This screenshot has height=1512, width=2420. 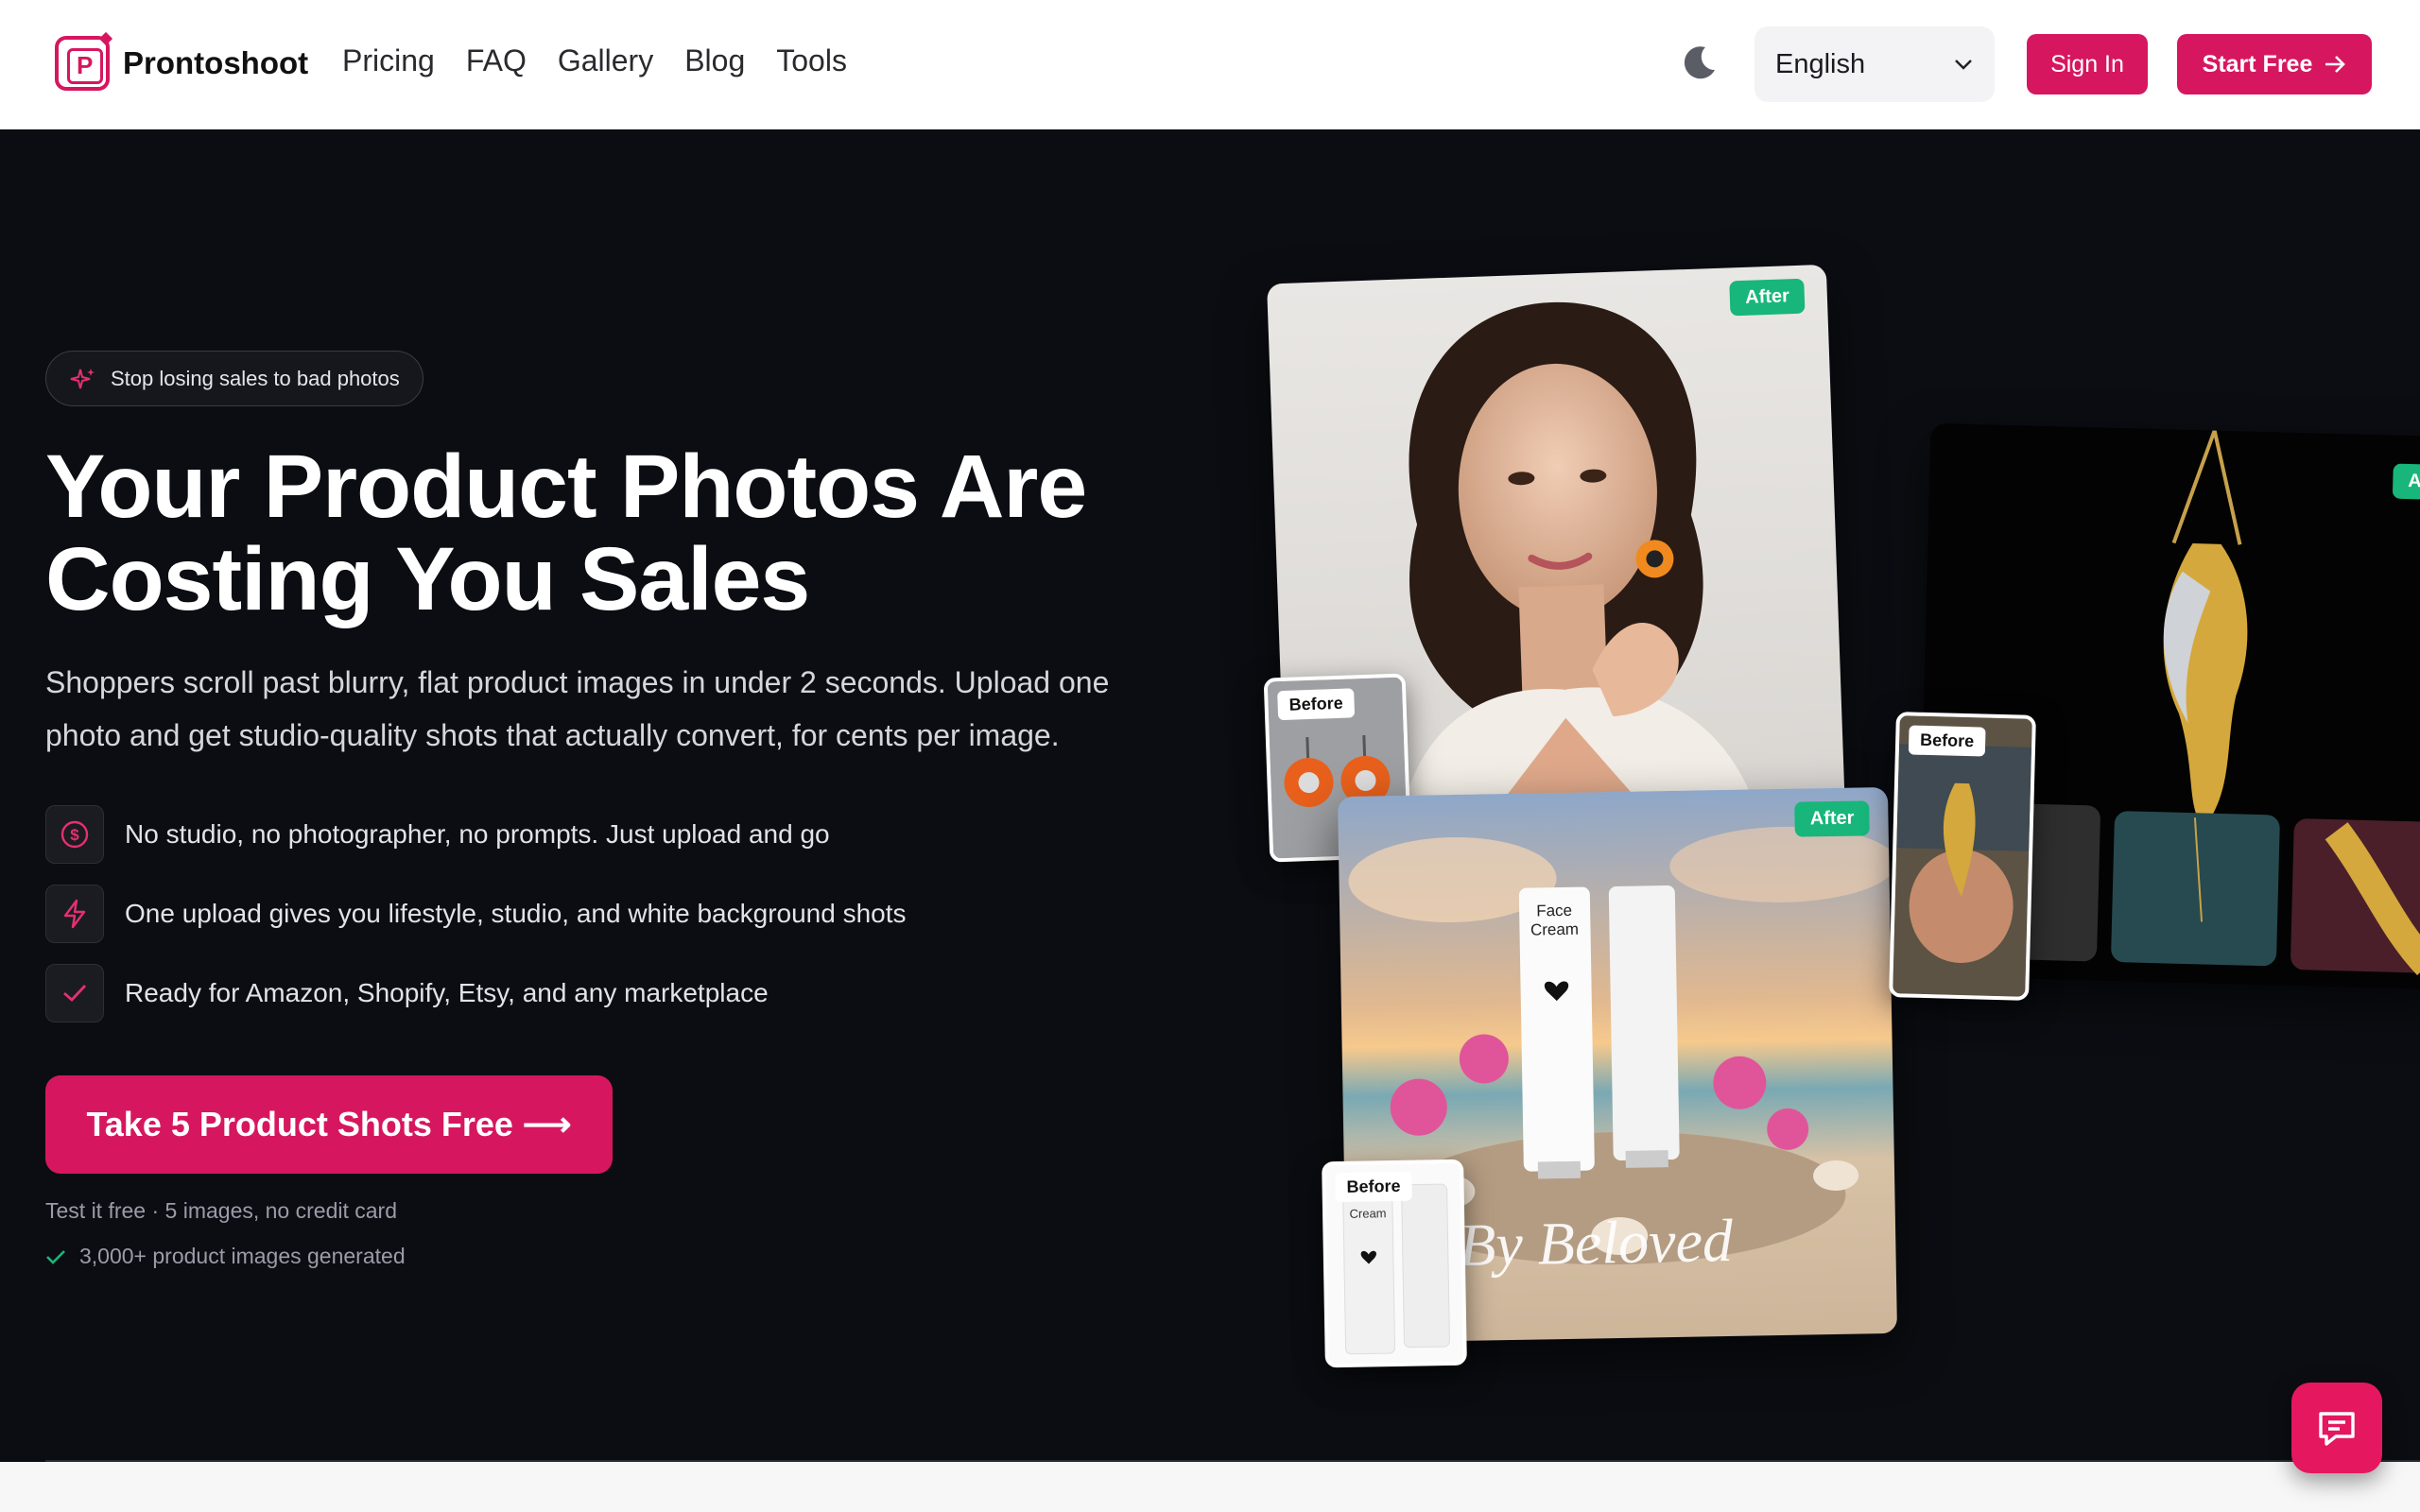 What do you see at coordinates (1821, 63) in the screenshot?
I see `language-value: English` at bounding box center [1821, 63].